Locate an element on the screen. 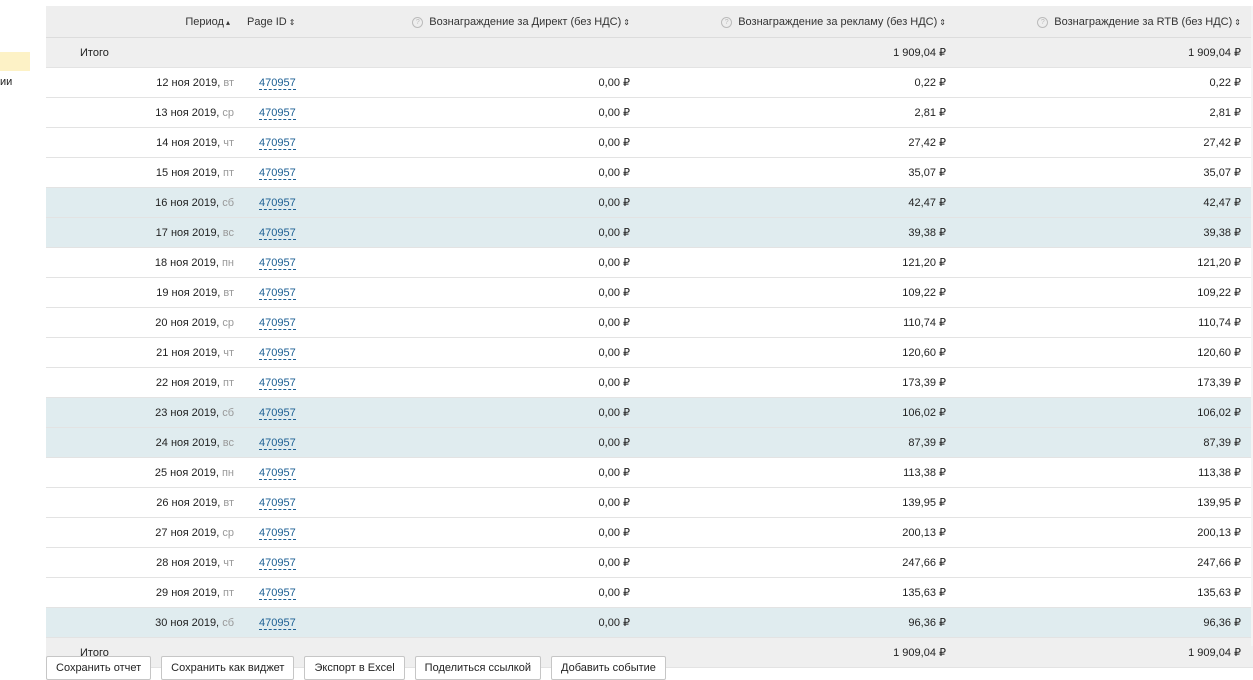 This screenshot has width=1253, height=680. ads-reward-cell: 39,38 ₽ is located at coordinates (793, 232).